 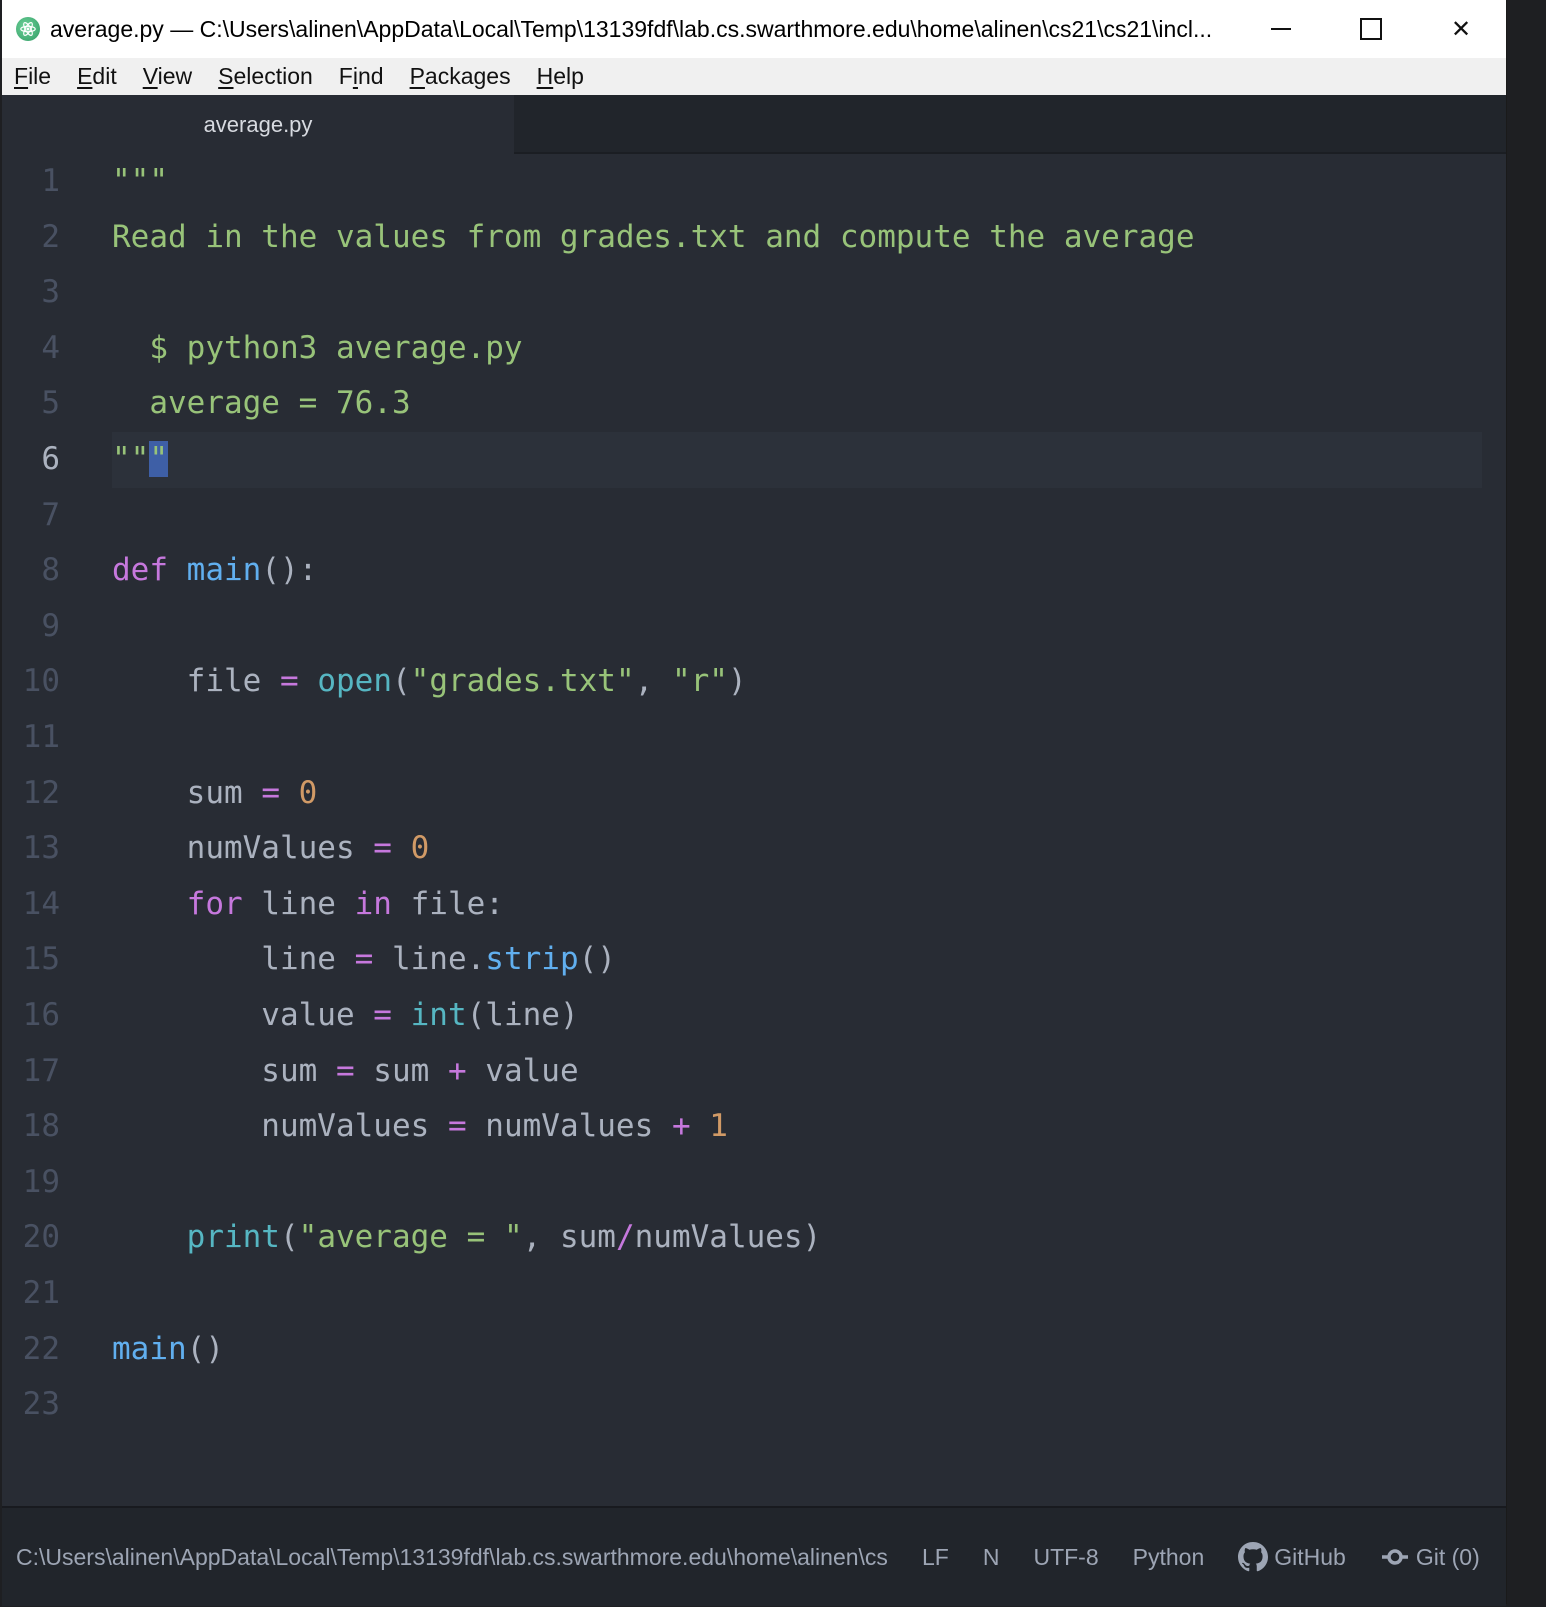 I want to click on tab-bar: average.py, so click(x=754, y=124).